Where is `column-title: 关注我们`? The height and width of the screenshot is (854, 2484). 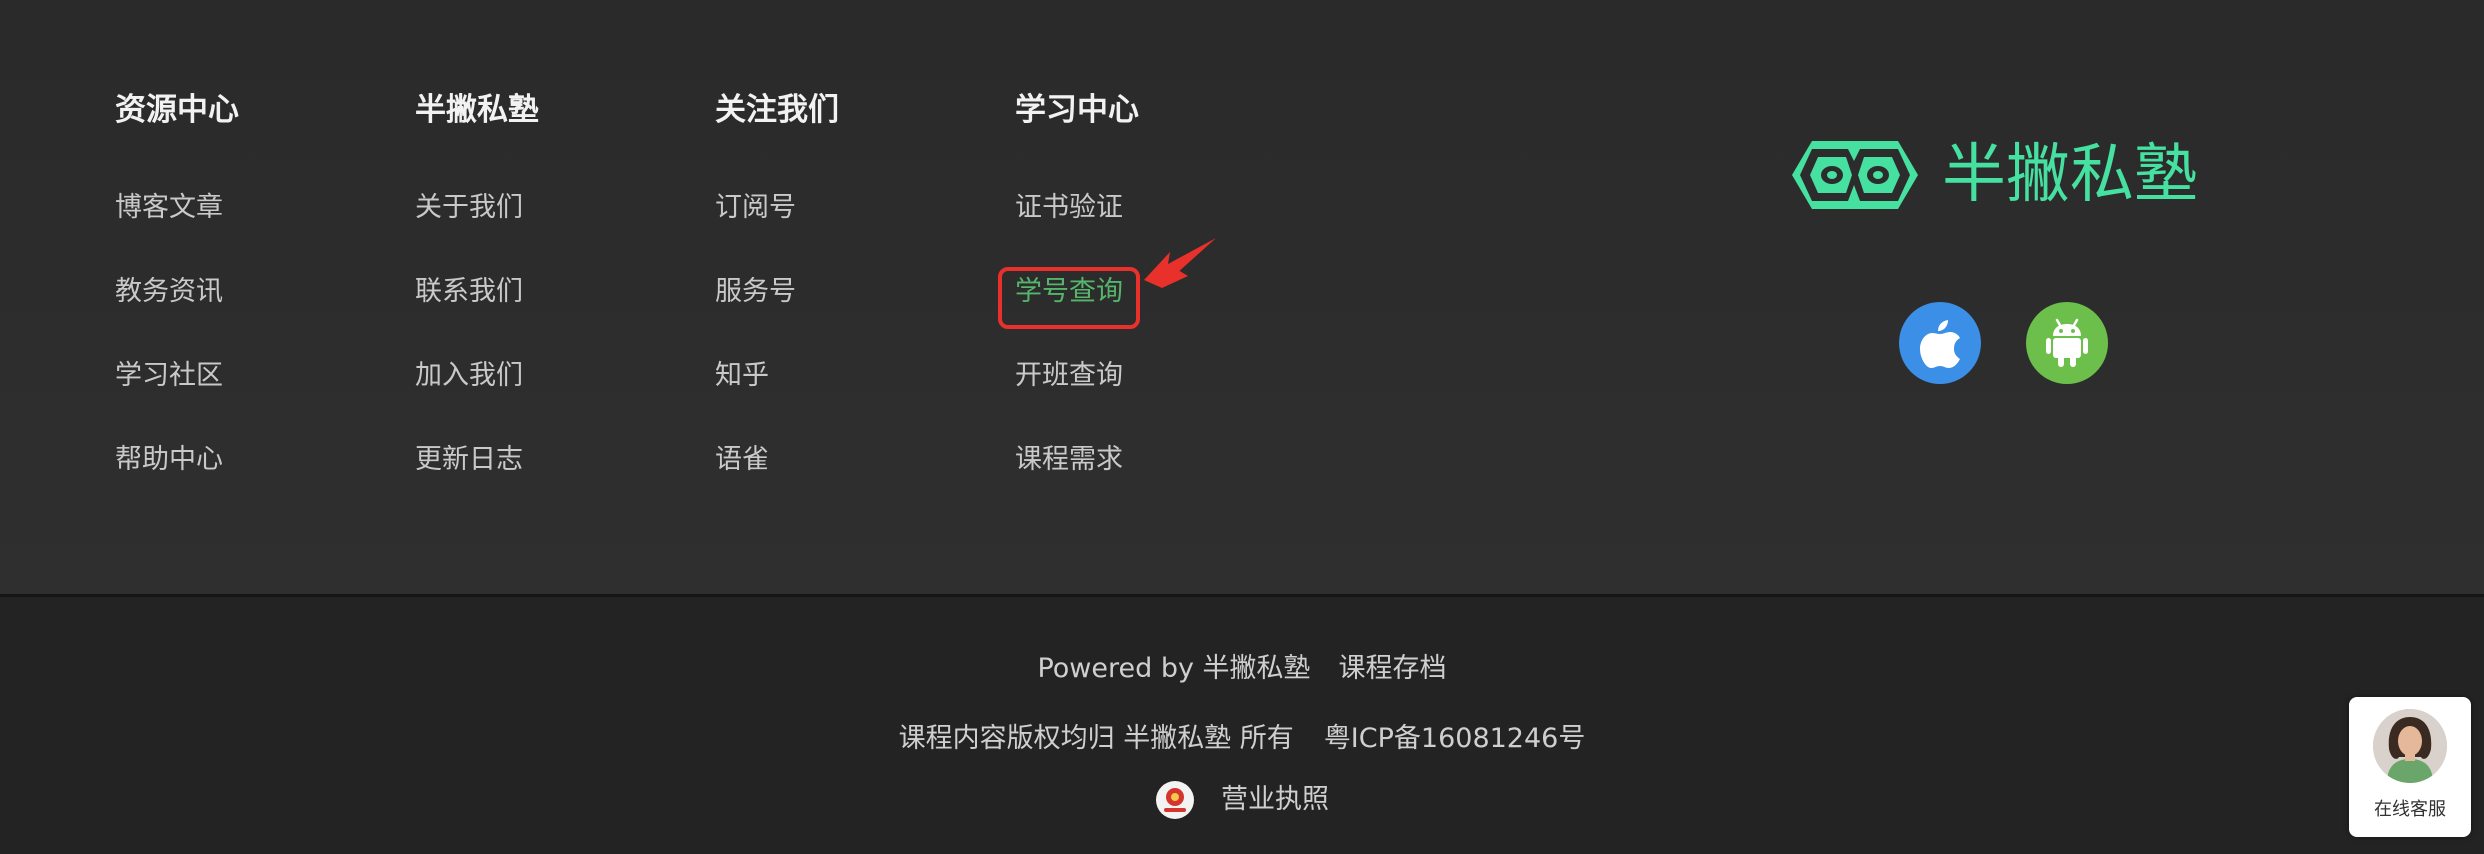
column-title: 关注我们 is located at coordinates (777, 110).